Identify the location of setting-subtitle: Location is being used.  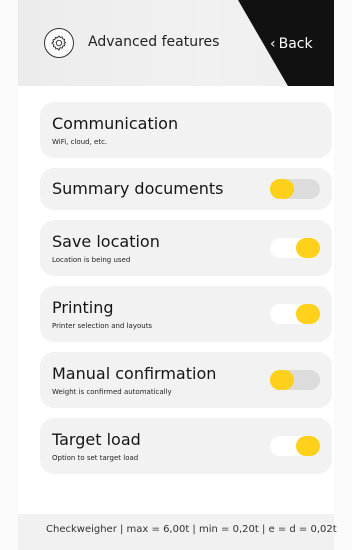
(91, 260).